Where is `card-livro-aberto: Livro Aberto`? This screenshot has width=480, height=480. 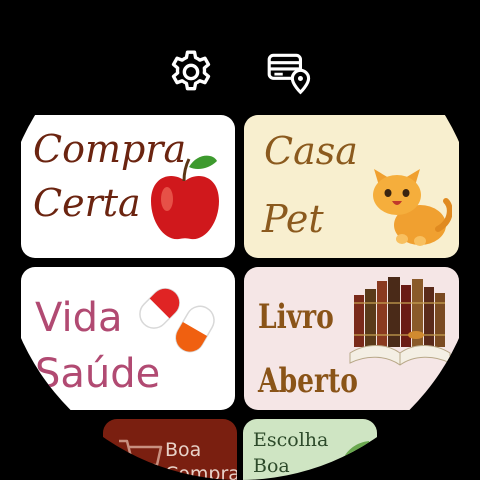
card-livro-aberto: Livro Aberto is located at coordinates (351, 338).